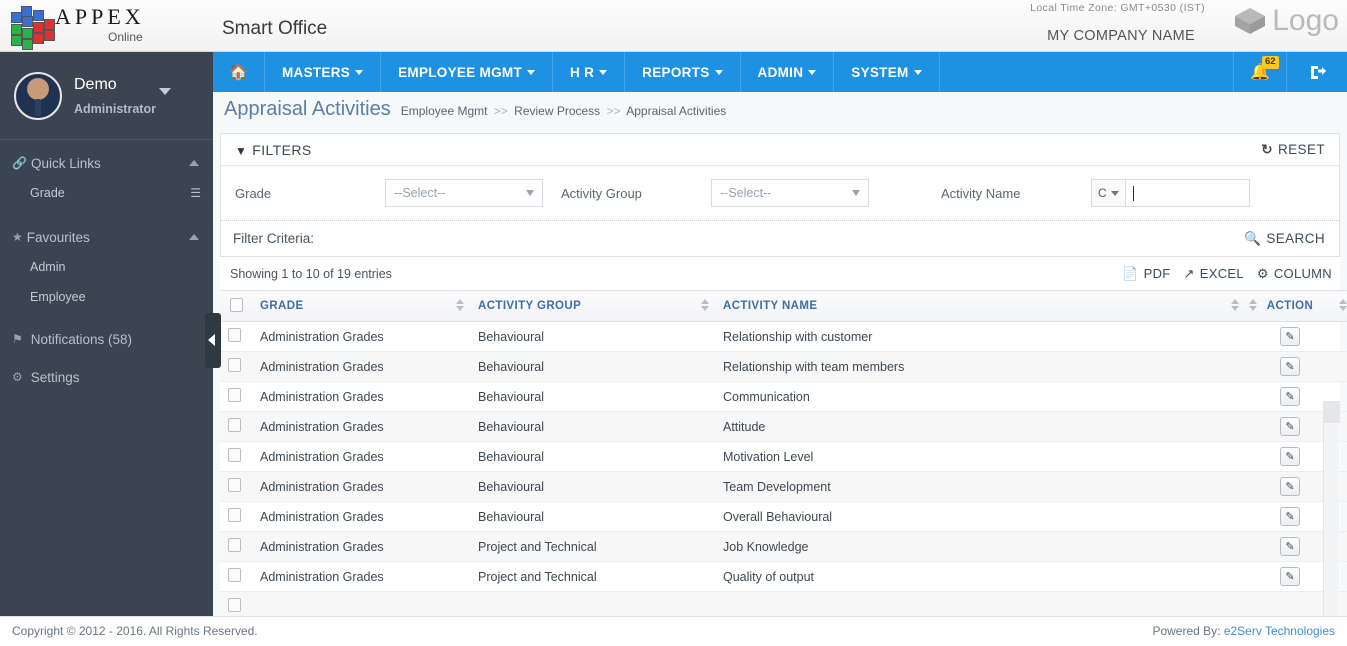  What do you see at coordinates (1260, 72) in the screenshot?
I see `notifications-button: 🔔 62` at bounding box center [1260, 72].